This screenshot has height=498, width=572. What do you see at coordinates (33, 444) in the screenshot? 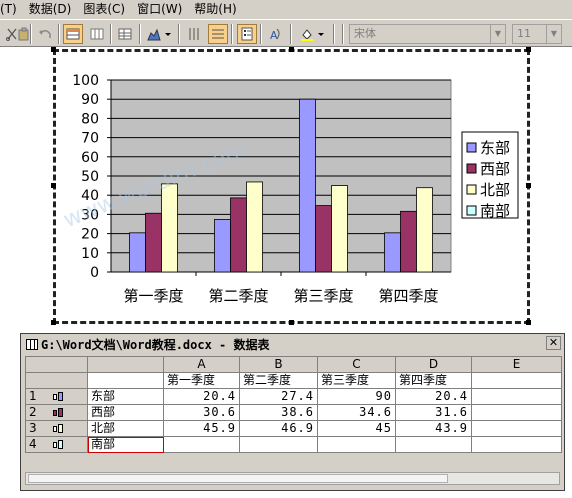
I see `row-number: 4` at bounding box center [33, 444].